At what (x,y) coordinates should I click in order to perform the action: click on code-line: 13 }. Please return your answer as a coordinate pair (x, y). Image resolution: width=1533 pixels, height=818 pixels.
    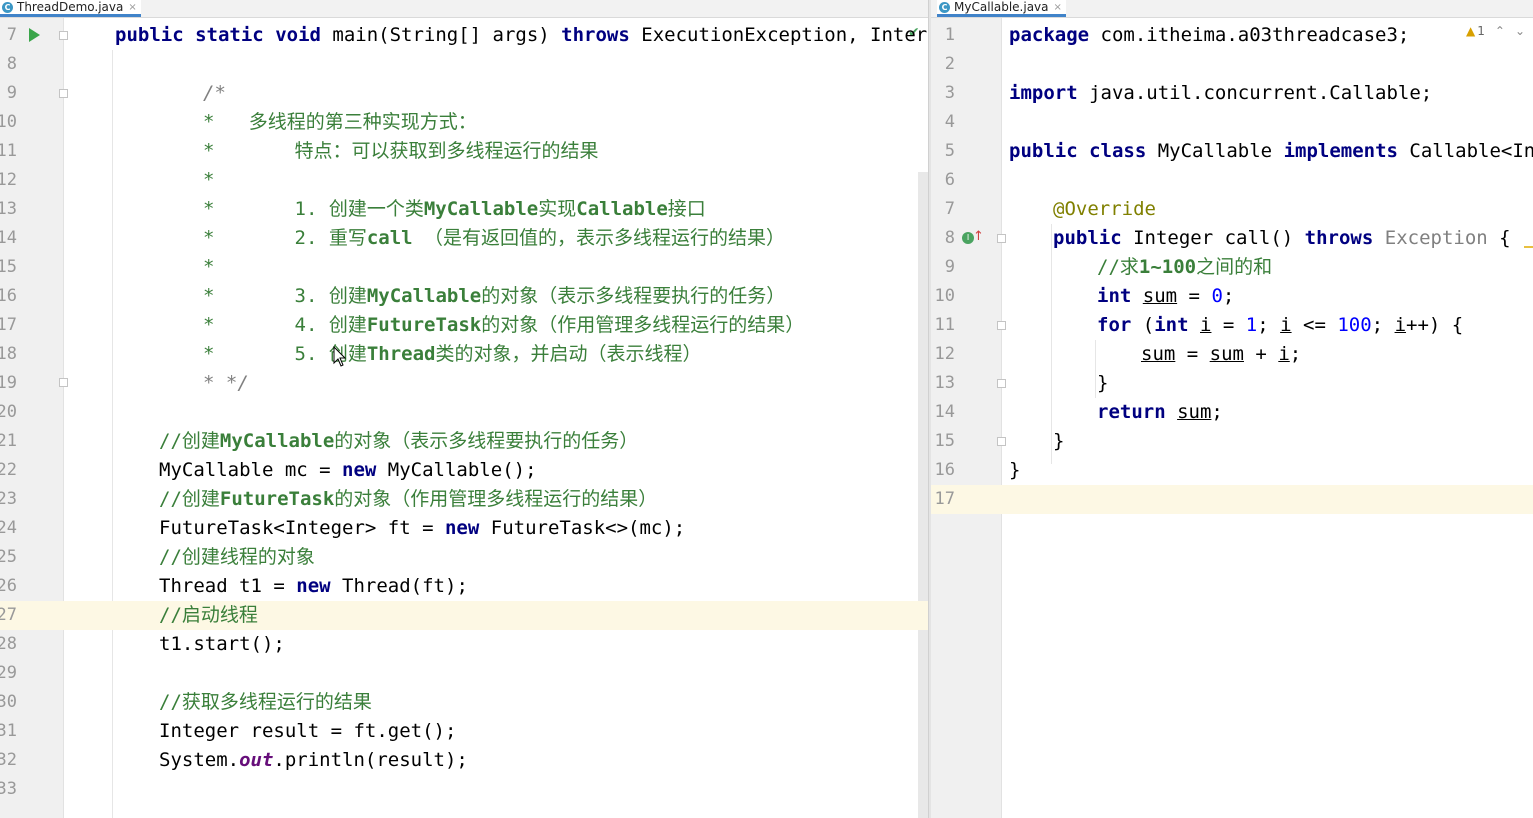
    Looking at the image, I should click on (1232, 383).